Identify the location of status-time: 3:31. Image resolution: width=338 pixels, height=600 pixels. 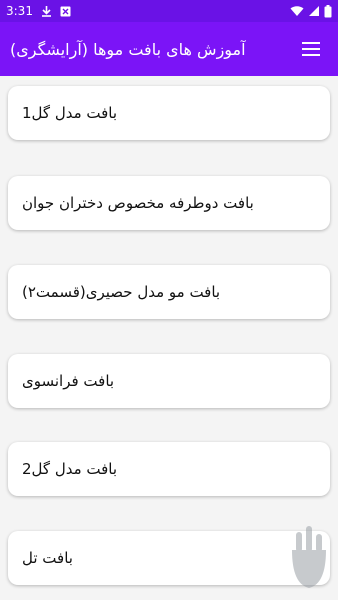
(19, 11).